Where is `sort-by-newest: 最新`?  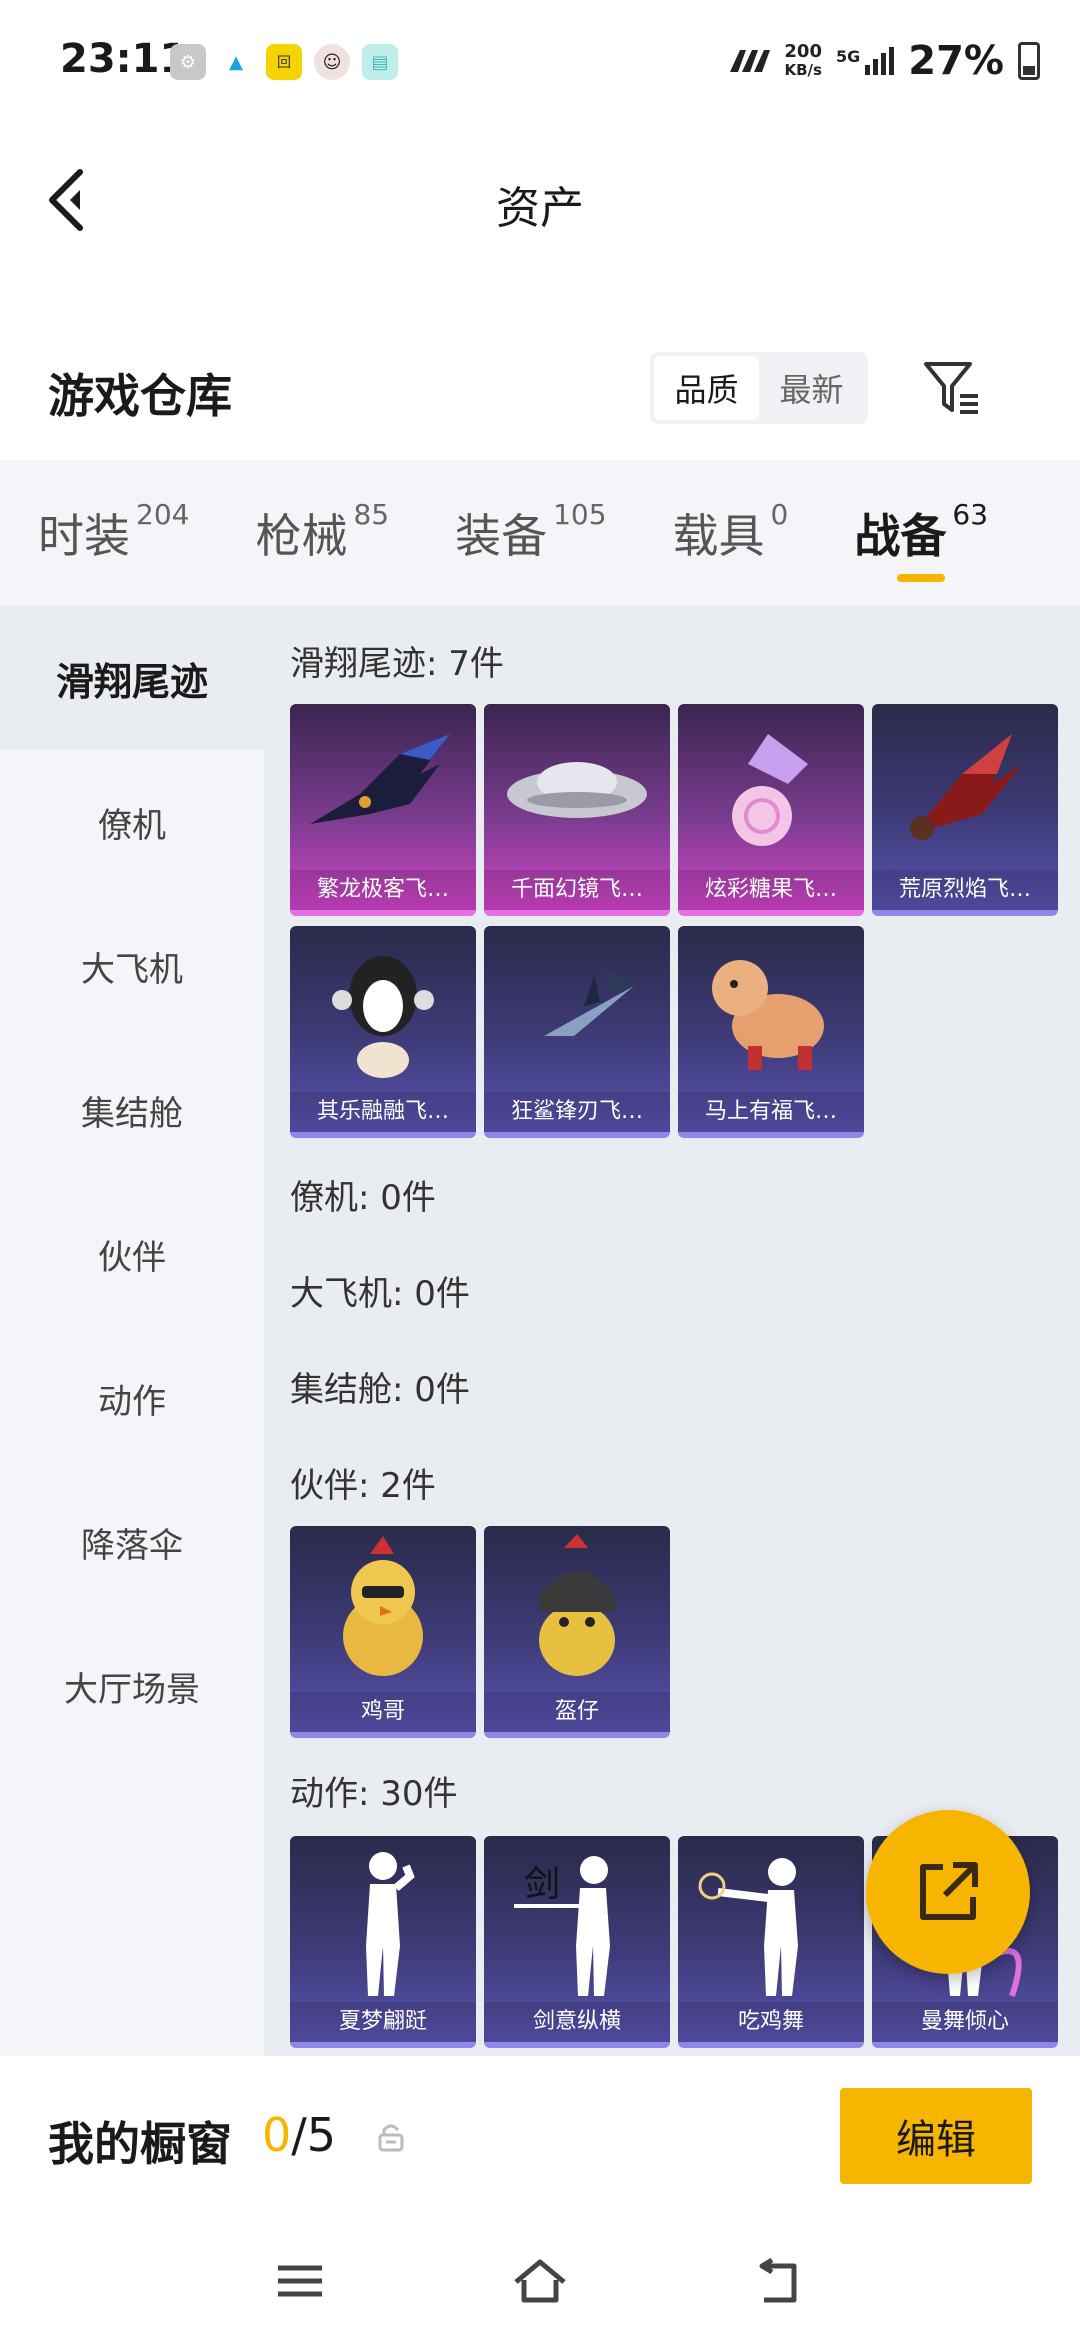
sort-by-newest: 最新 is located at coordinates (811, 388).